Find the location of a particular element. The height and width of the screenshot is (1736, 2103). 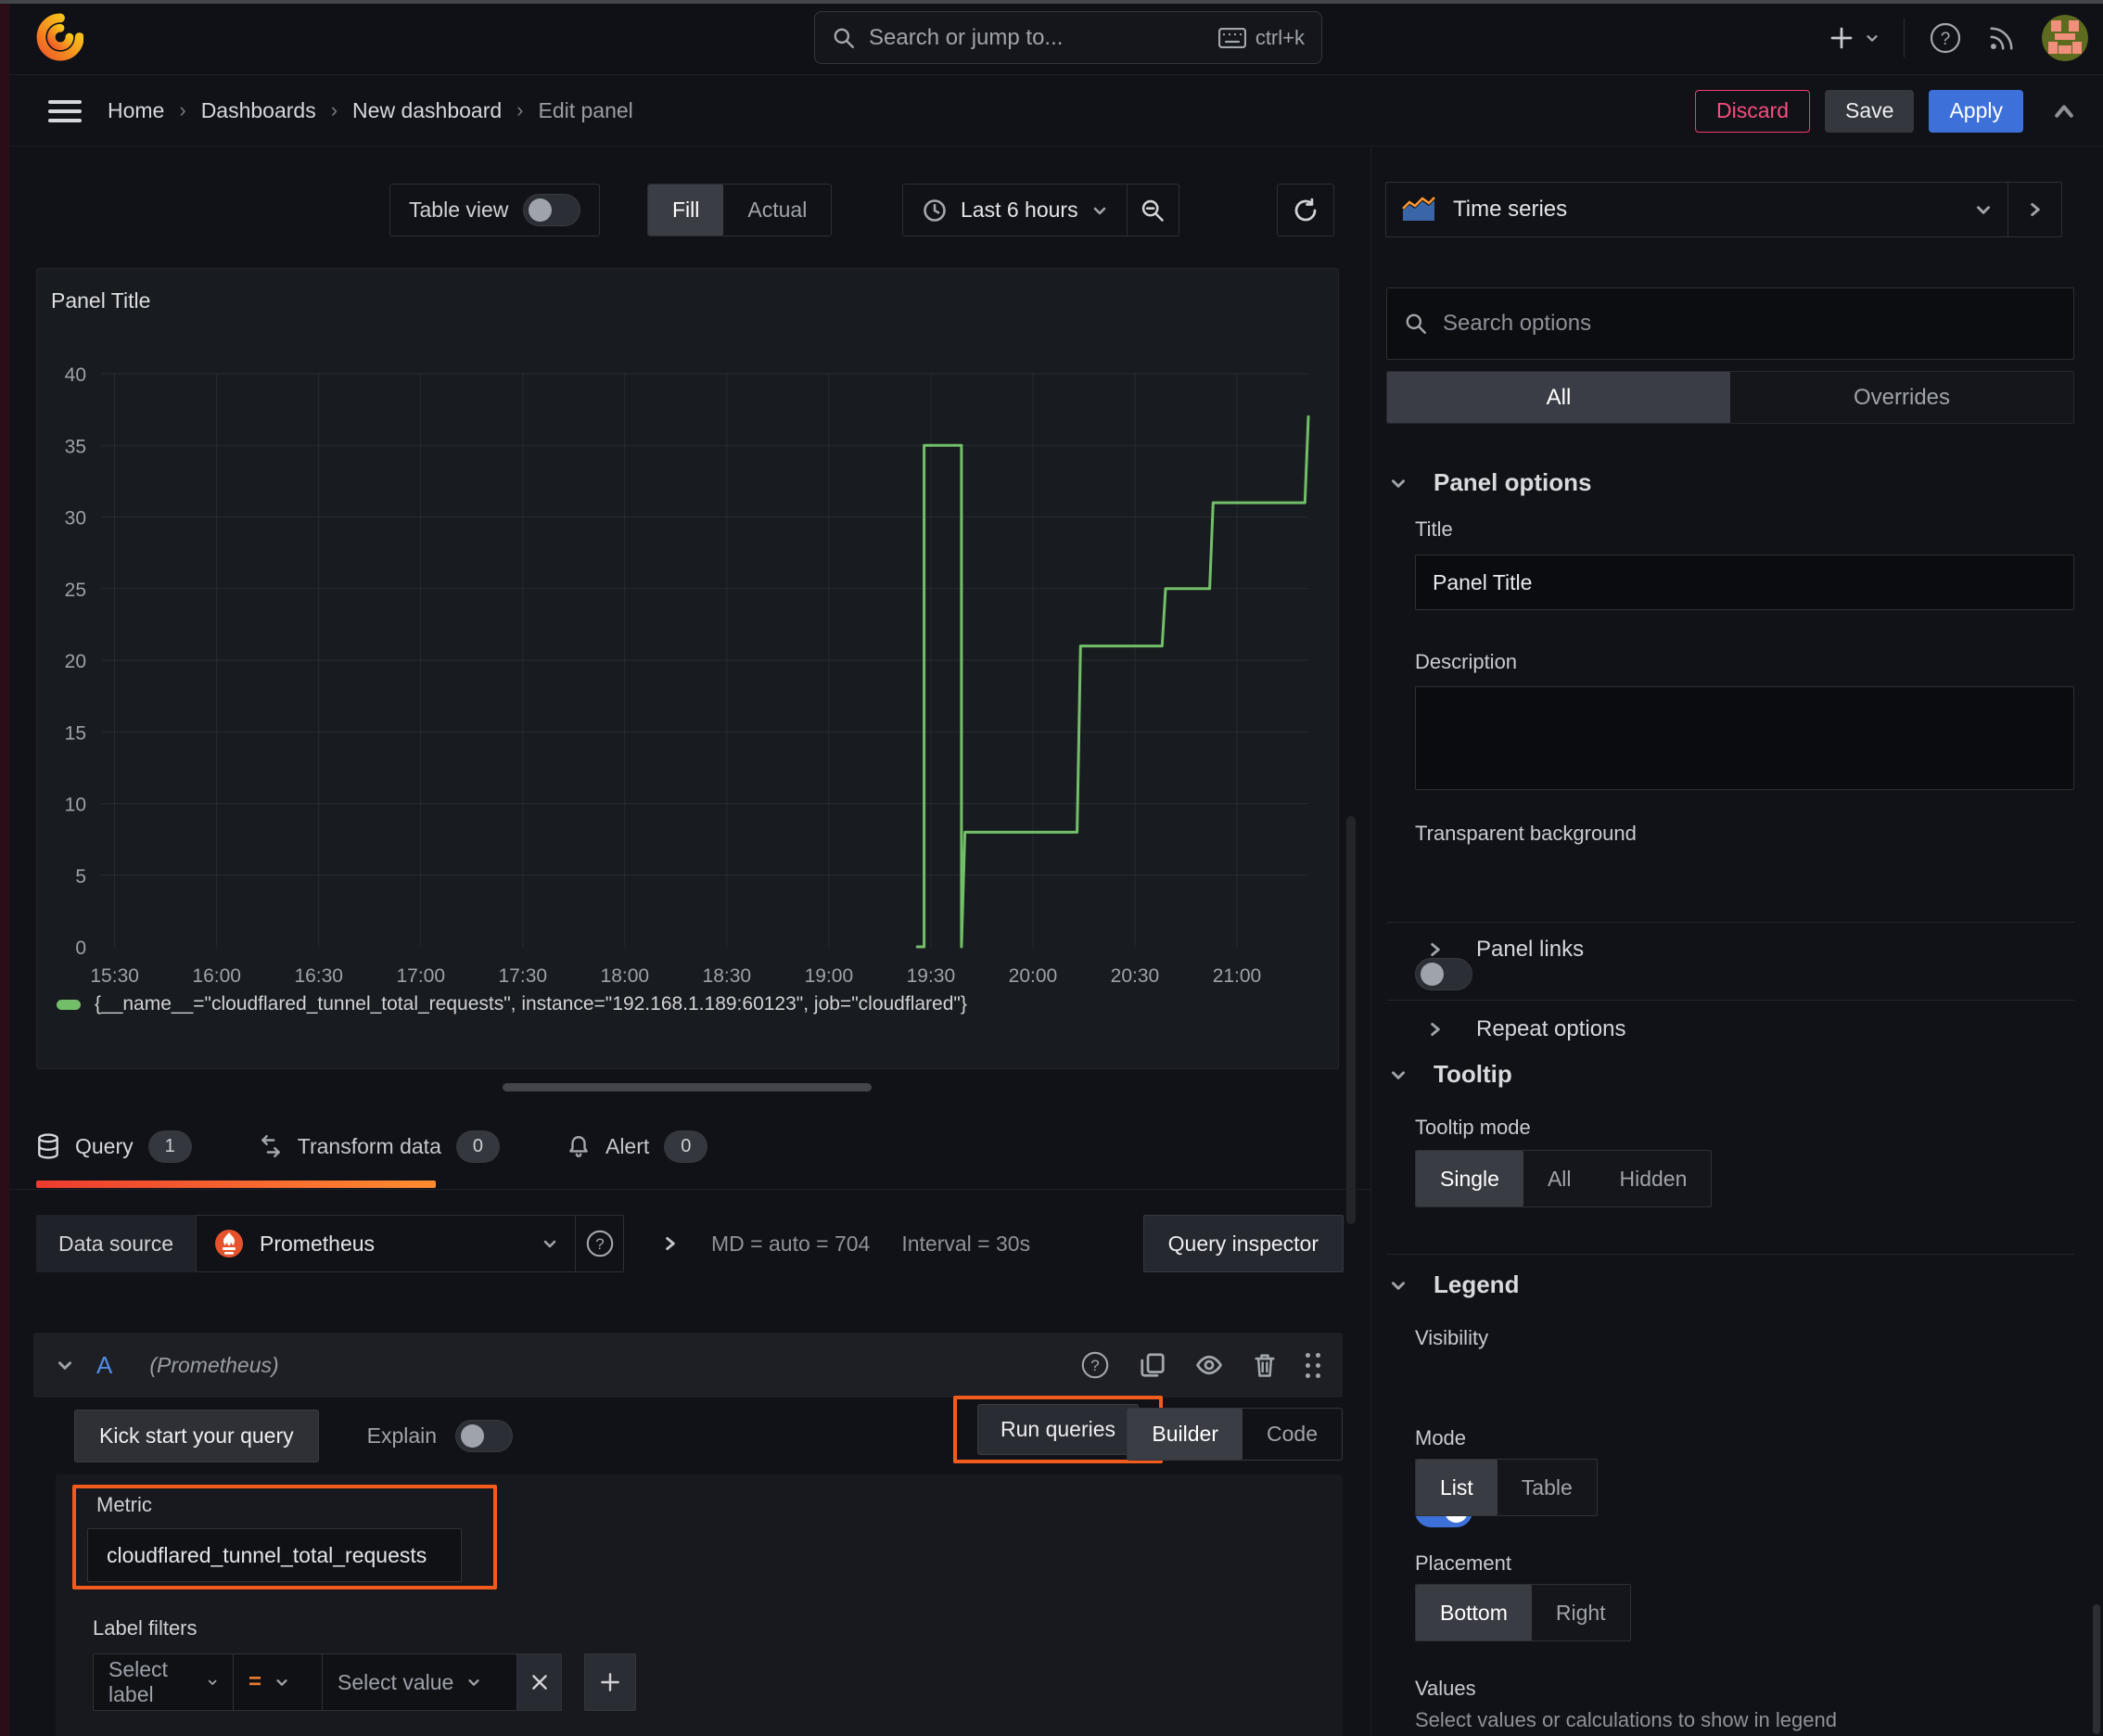

query-row-header: A (Prometheus) ? is located at coordinates (688, 1365).